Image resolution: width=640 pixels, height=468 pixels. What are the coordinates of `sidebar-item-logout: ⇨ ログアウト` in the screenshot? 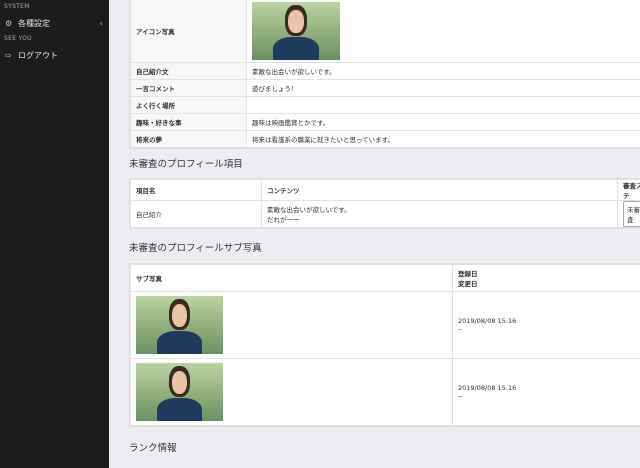 It's located at (54, 55).